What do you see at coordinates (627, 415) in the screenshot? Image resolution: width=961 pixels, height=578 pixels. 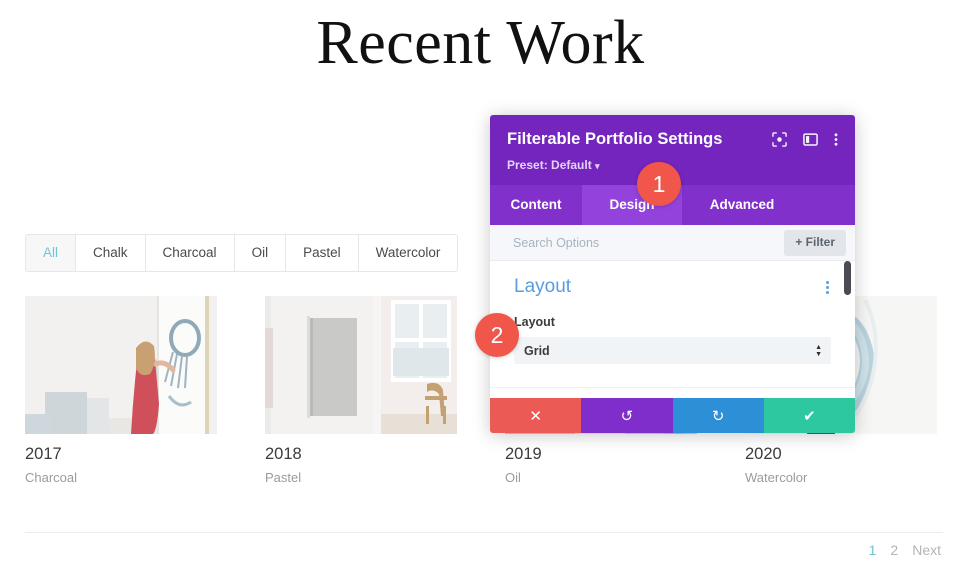 I see `undo-button: ↺` at bounding box center [627, 415].